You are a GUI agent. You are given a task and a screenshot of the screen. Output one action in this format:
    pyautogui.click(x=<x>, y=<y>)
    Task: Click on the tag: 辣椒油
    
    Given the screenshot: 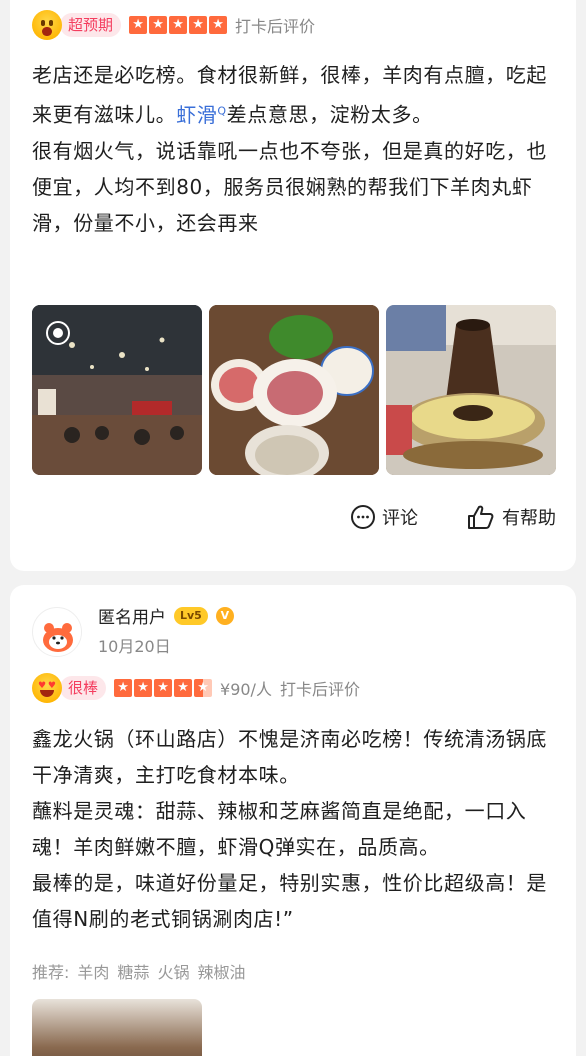 What is the action you would take?
    pyautogui.click(x=221, y=971)
    